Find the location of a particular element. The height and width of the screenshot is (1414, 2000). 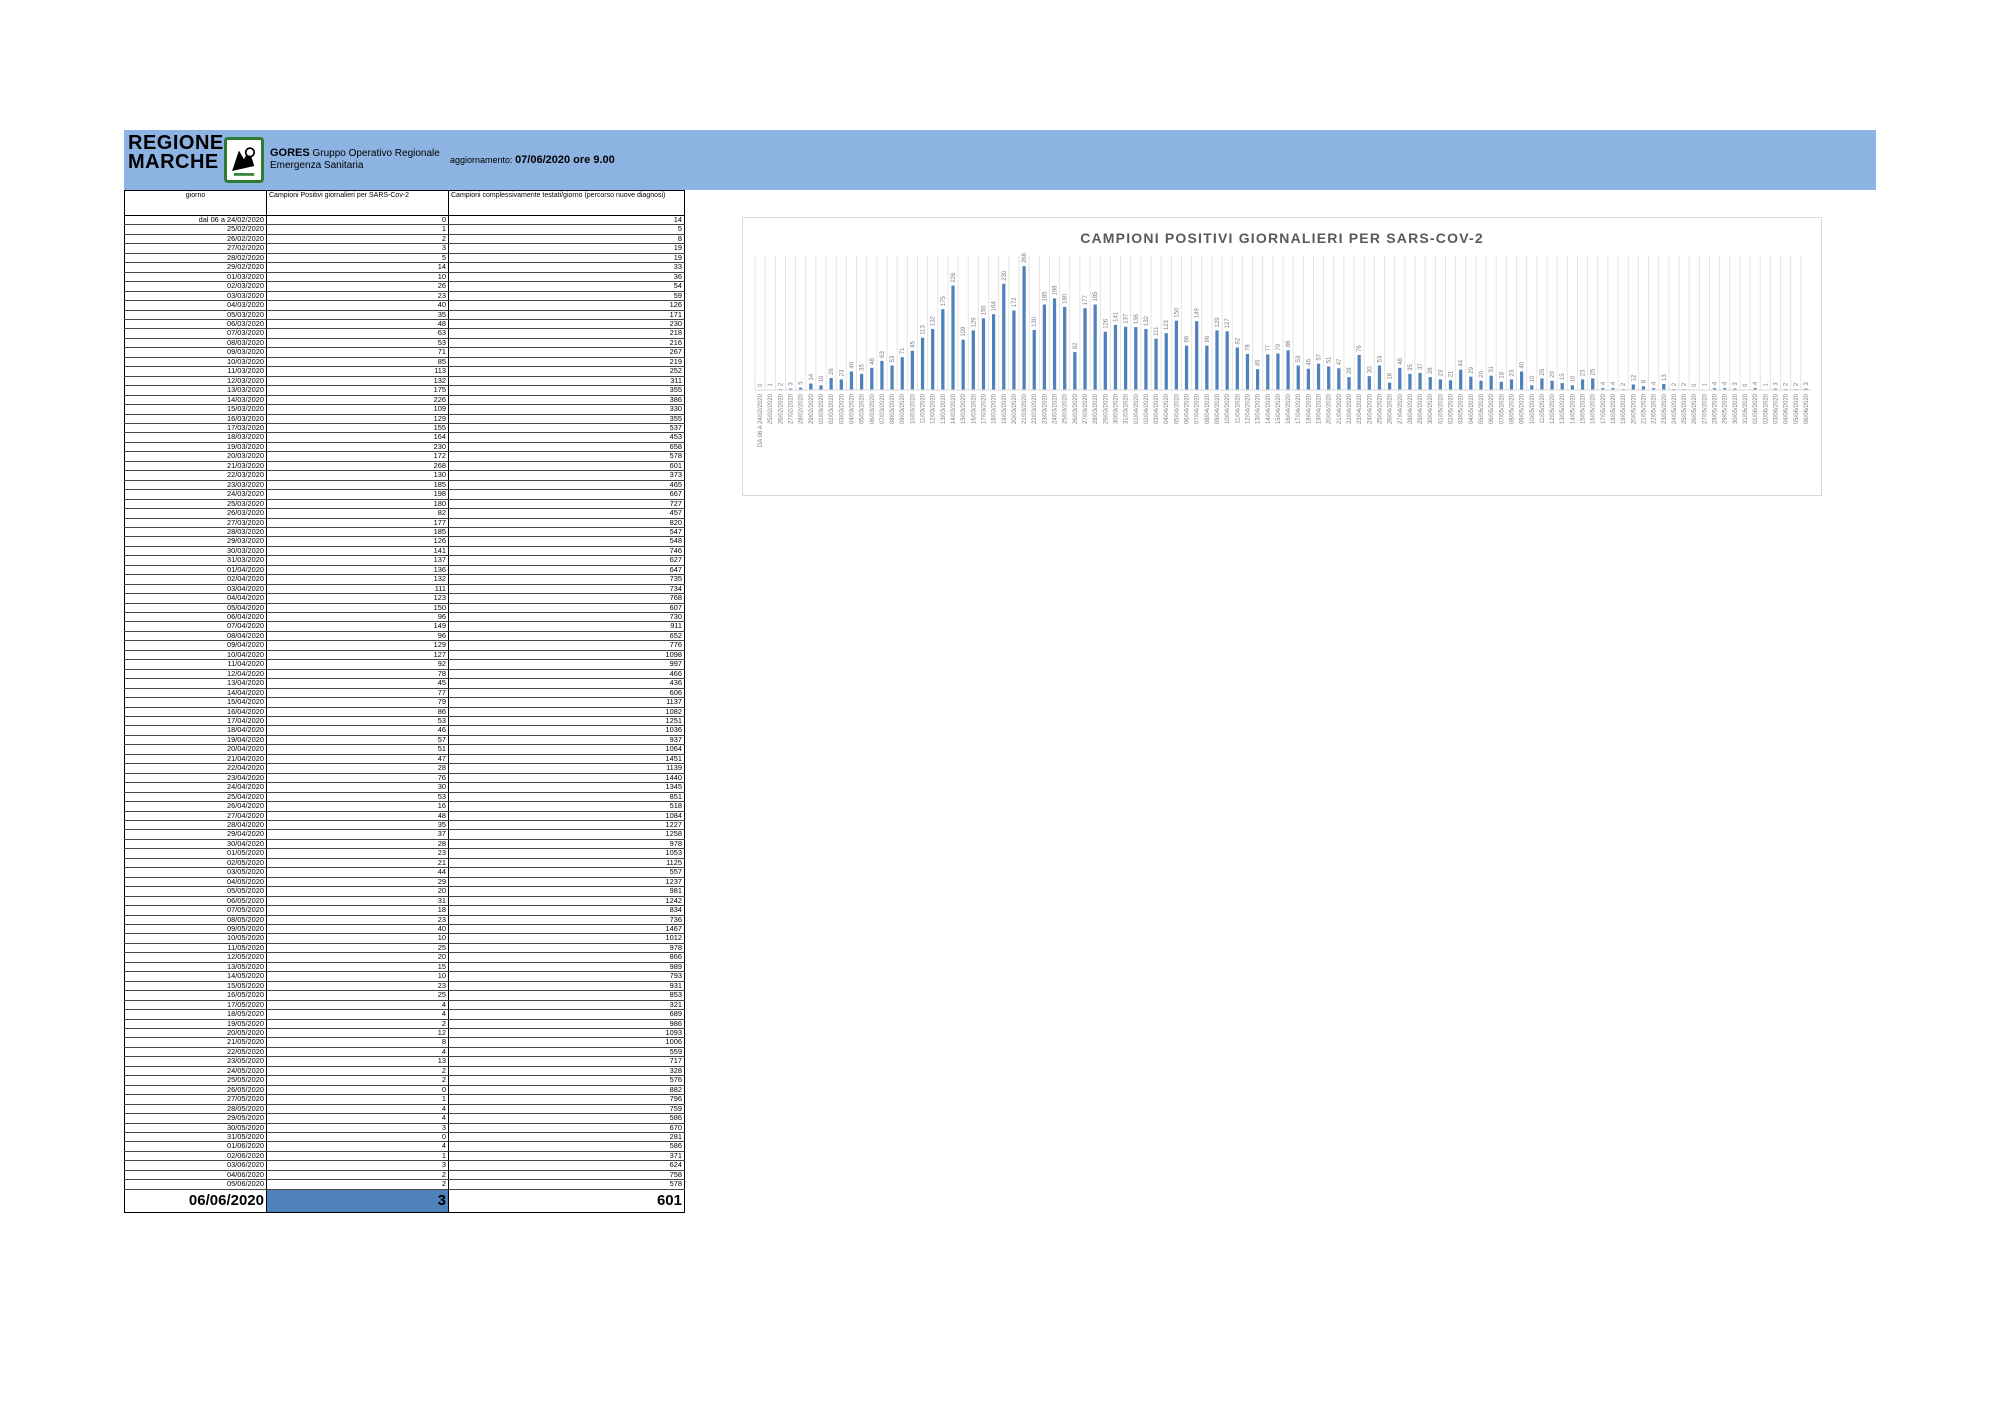

cell-day: 06/03/2020 is located at coordinates (195, 324).